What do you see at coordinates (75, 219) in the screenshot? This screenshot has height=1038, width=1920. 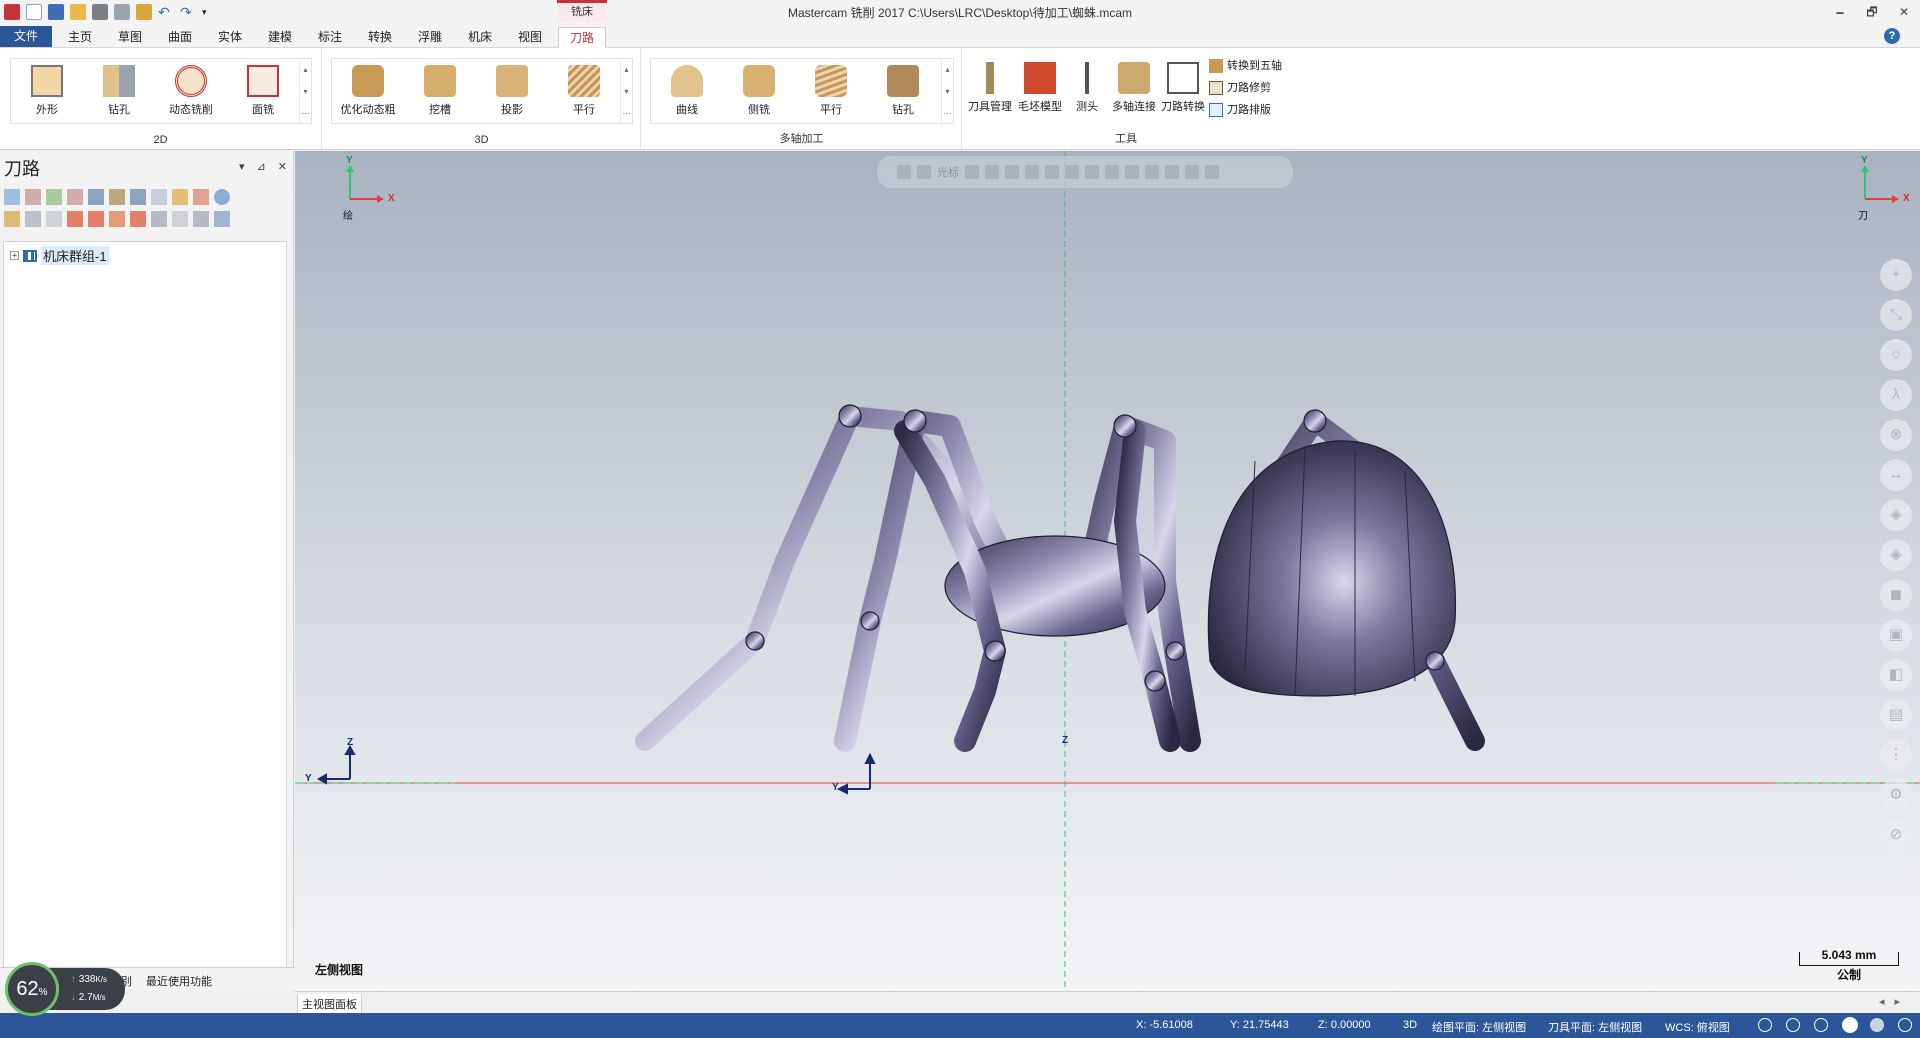 I see `move-down-icon` at bounding box center [75, 219].